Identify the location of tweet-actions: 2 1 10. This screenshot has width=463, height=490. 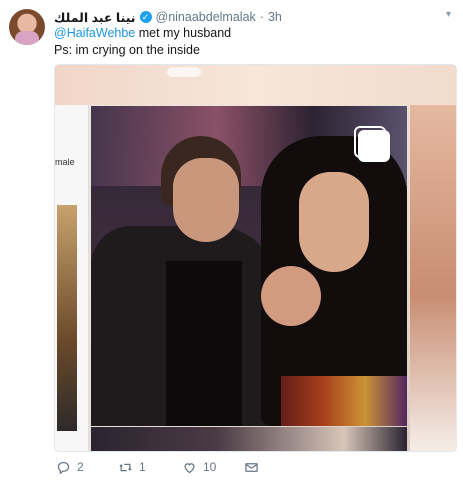
(160, 467).